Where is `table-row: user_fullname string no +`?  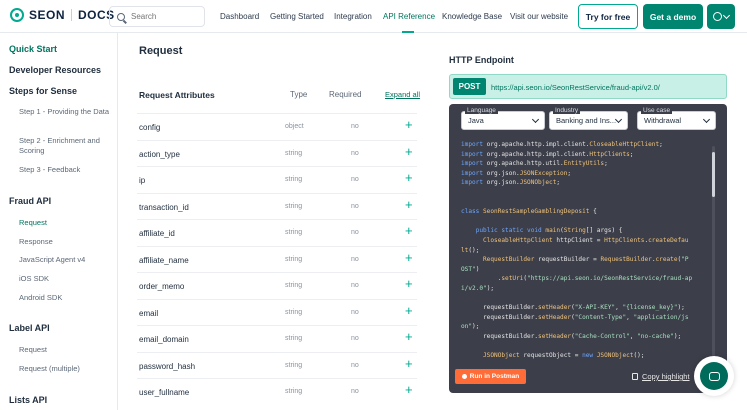 table-row: user_fullname string no + is located at coordinates (277, 391).